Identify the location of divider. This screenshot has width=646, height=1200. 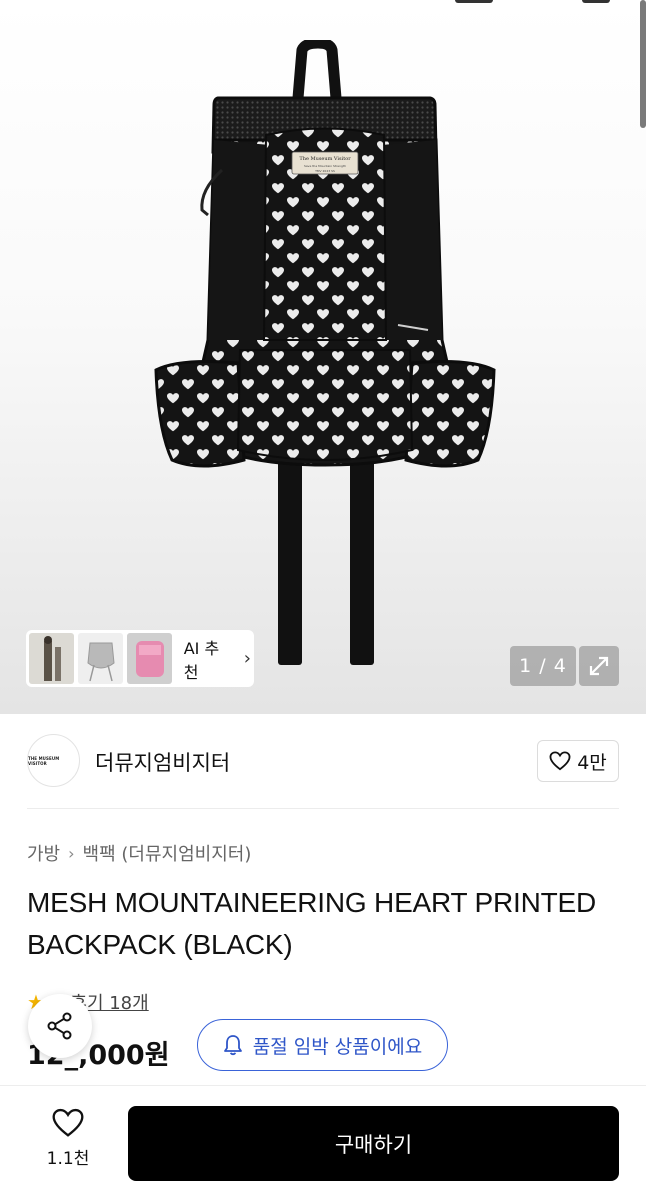
(323, 808).